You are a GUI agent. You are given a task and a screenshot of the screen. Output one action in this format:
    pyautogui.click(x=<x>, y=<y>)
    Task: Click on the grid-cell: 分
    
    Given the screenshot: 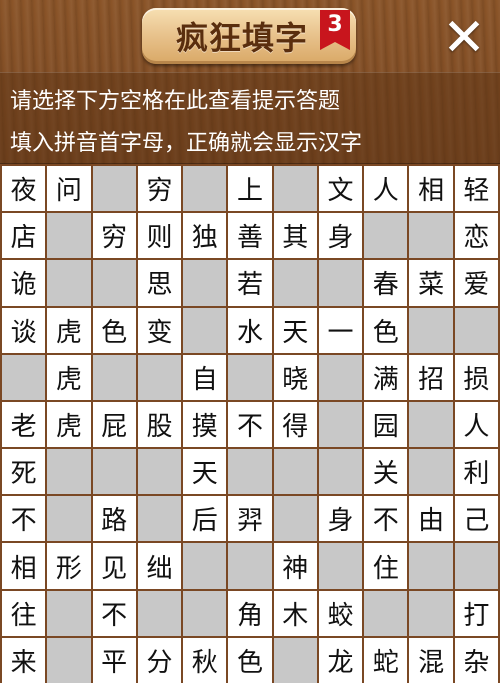 What is the action you would take?
    pyautogui.click(x=159, y=660)
    